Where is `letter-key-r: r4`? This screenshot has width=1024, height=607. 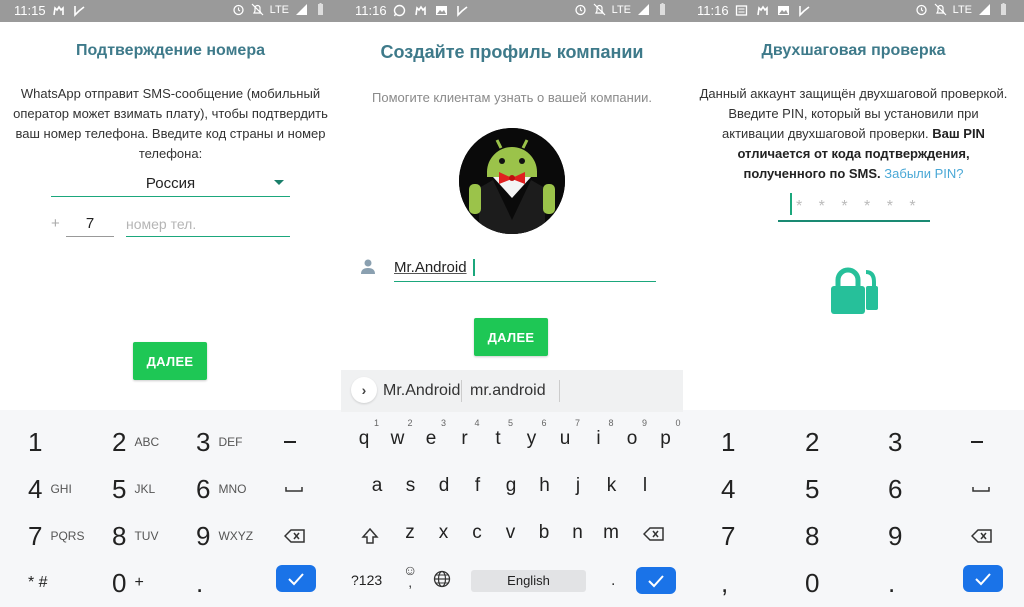
letter-key-r: r4 is located at coordinates (464, 434).